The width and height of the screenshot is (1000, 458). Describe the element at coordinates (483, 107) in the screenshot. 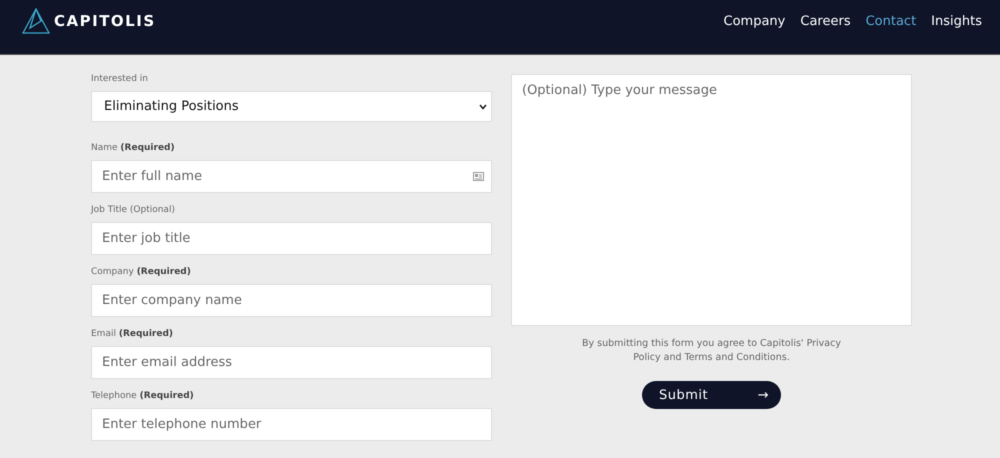

I see `chevron-icon` at that location.